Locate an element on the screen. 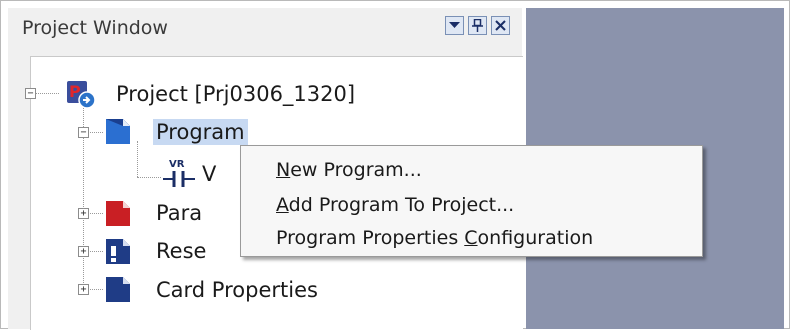 The height and width of the screenshot is (330, 790). menu-item-mnemonic: A is located at coordinates (282, 205).